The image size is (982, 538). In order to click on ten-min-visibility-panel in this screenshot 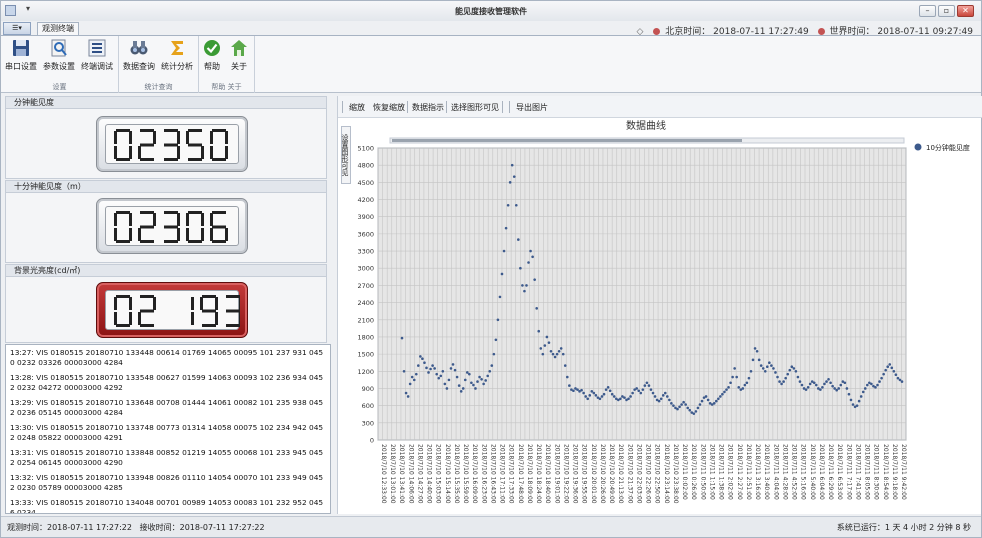, I will do `click(166, 228)`.